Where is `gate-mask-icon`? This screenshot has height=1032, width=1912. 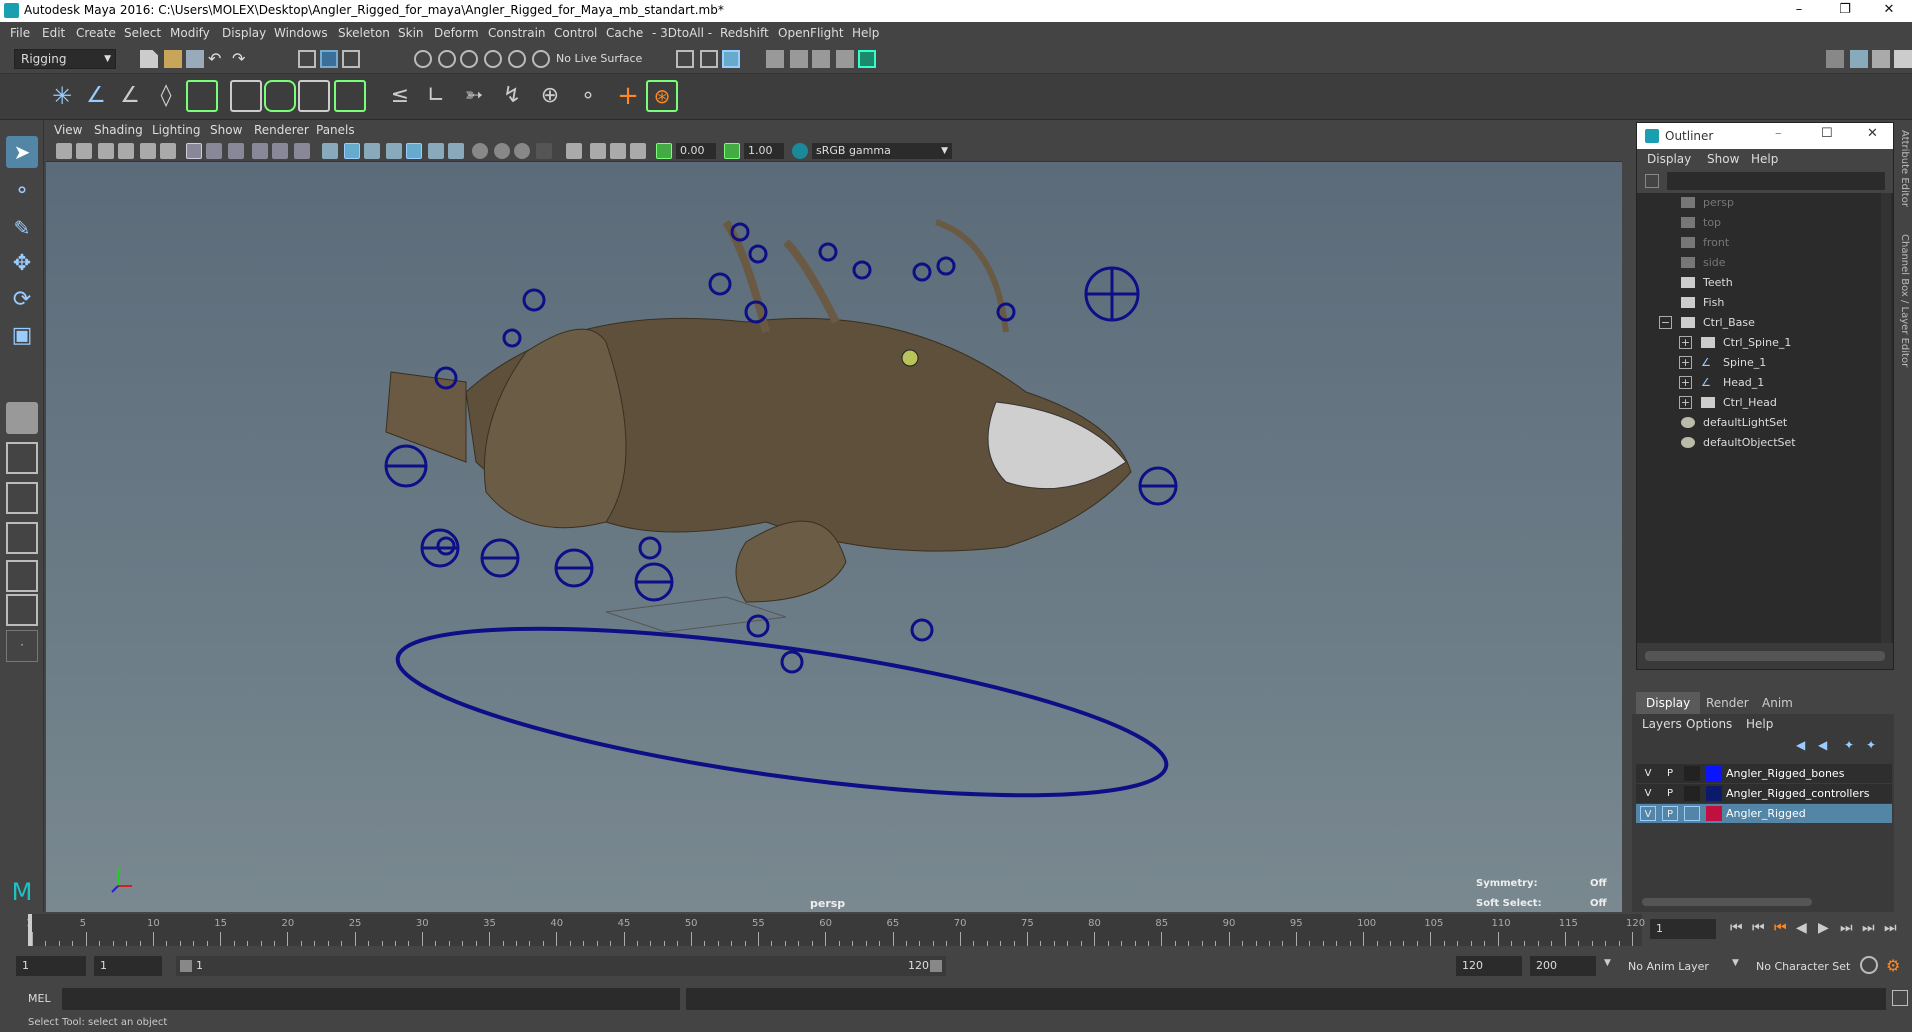
gate-mask-icon is located at coordinates (260, 151).